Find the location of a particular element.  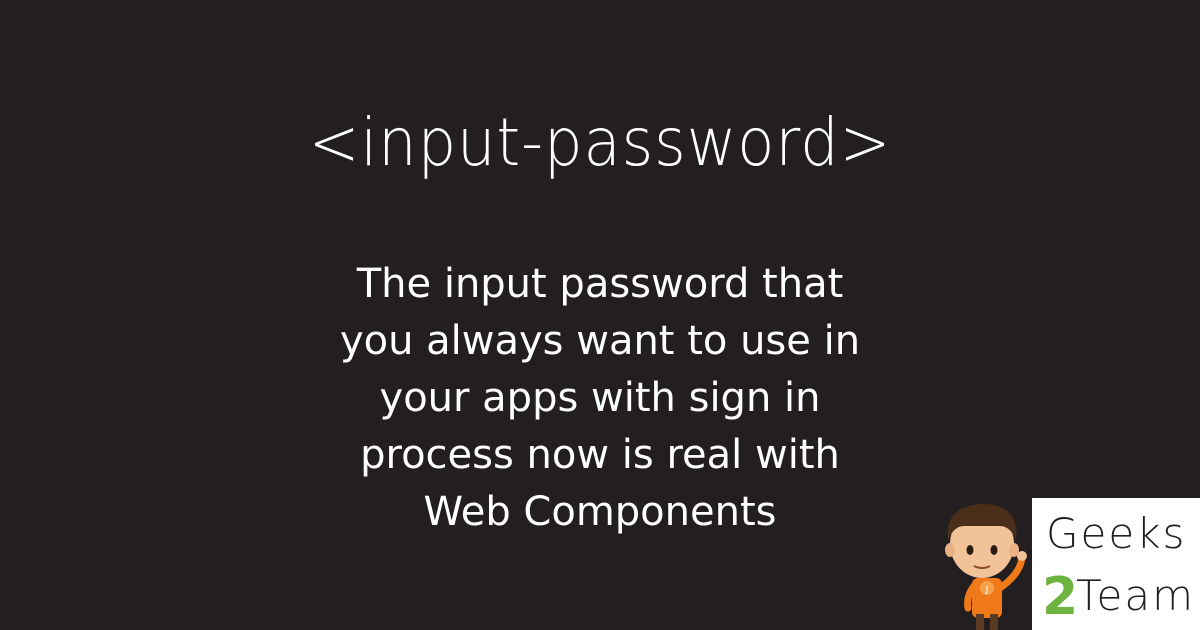

logo-number: 2 is located at coordinates (1060, 597).